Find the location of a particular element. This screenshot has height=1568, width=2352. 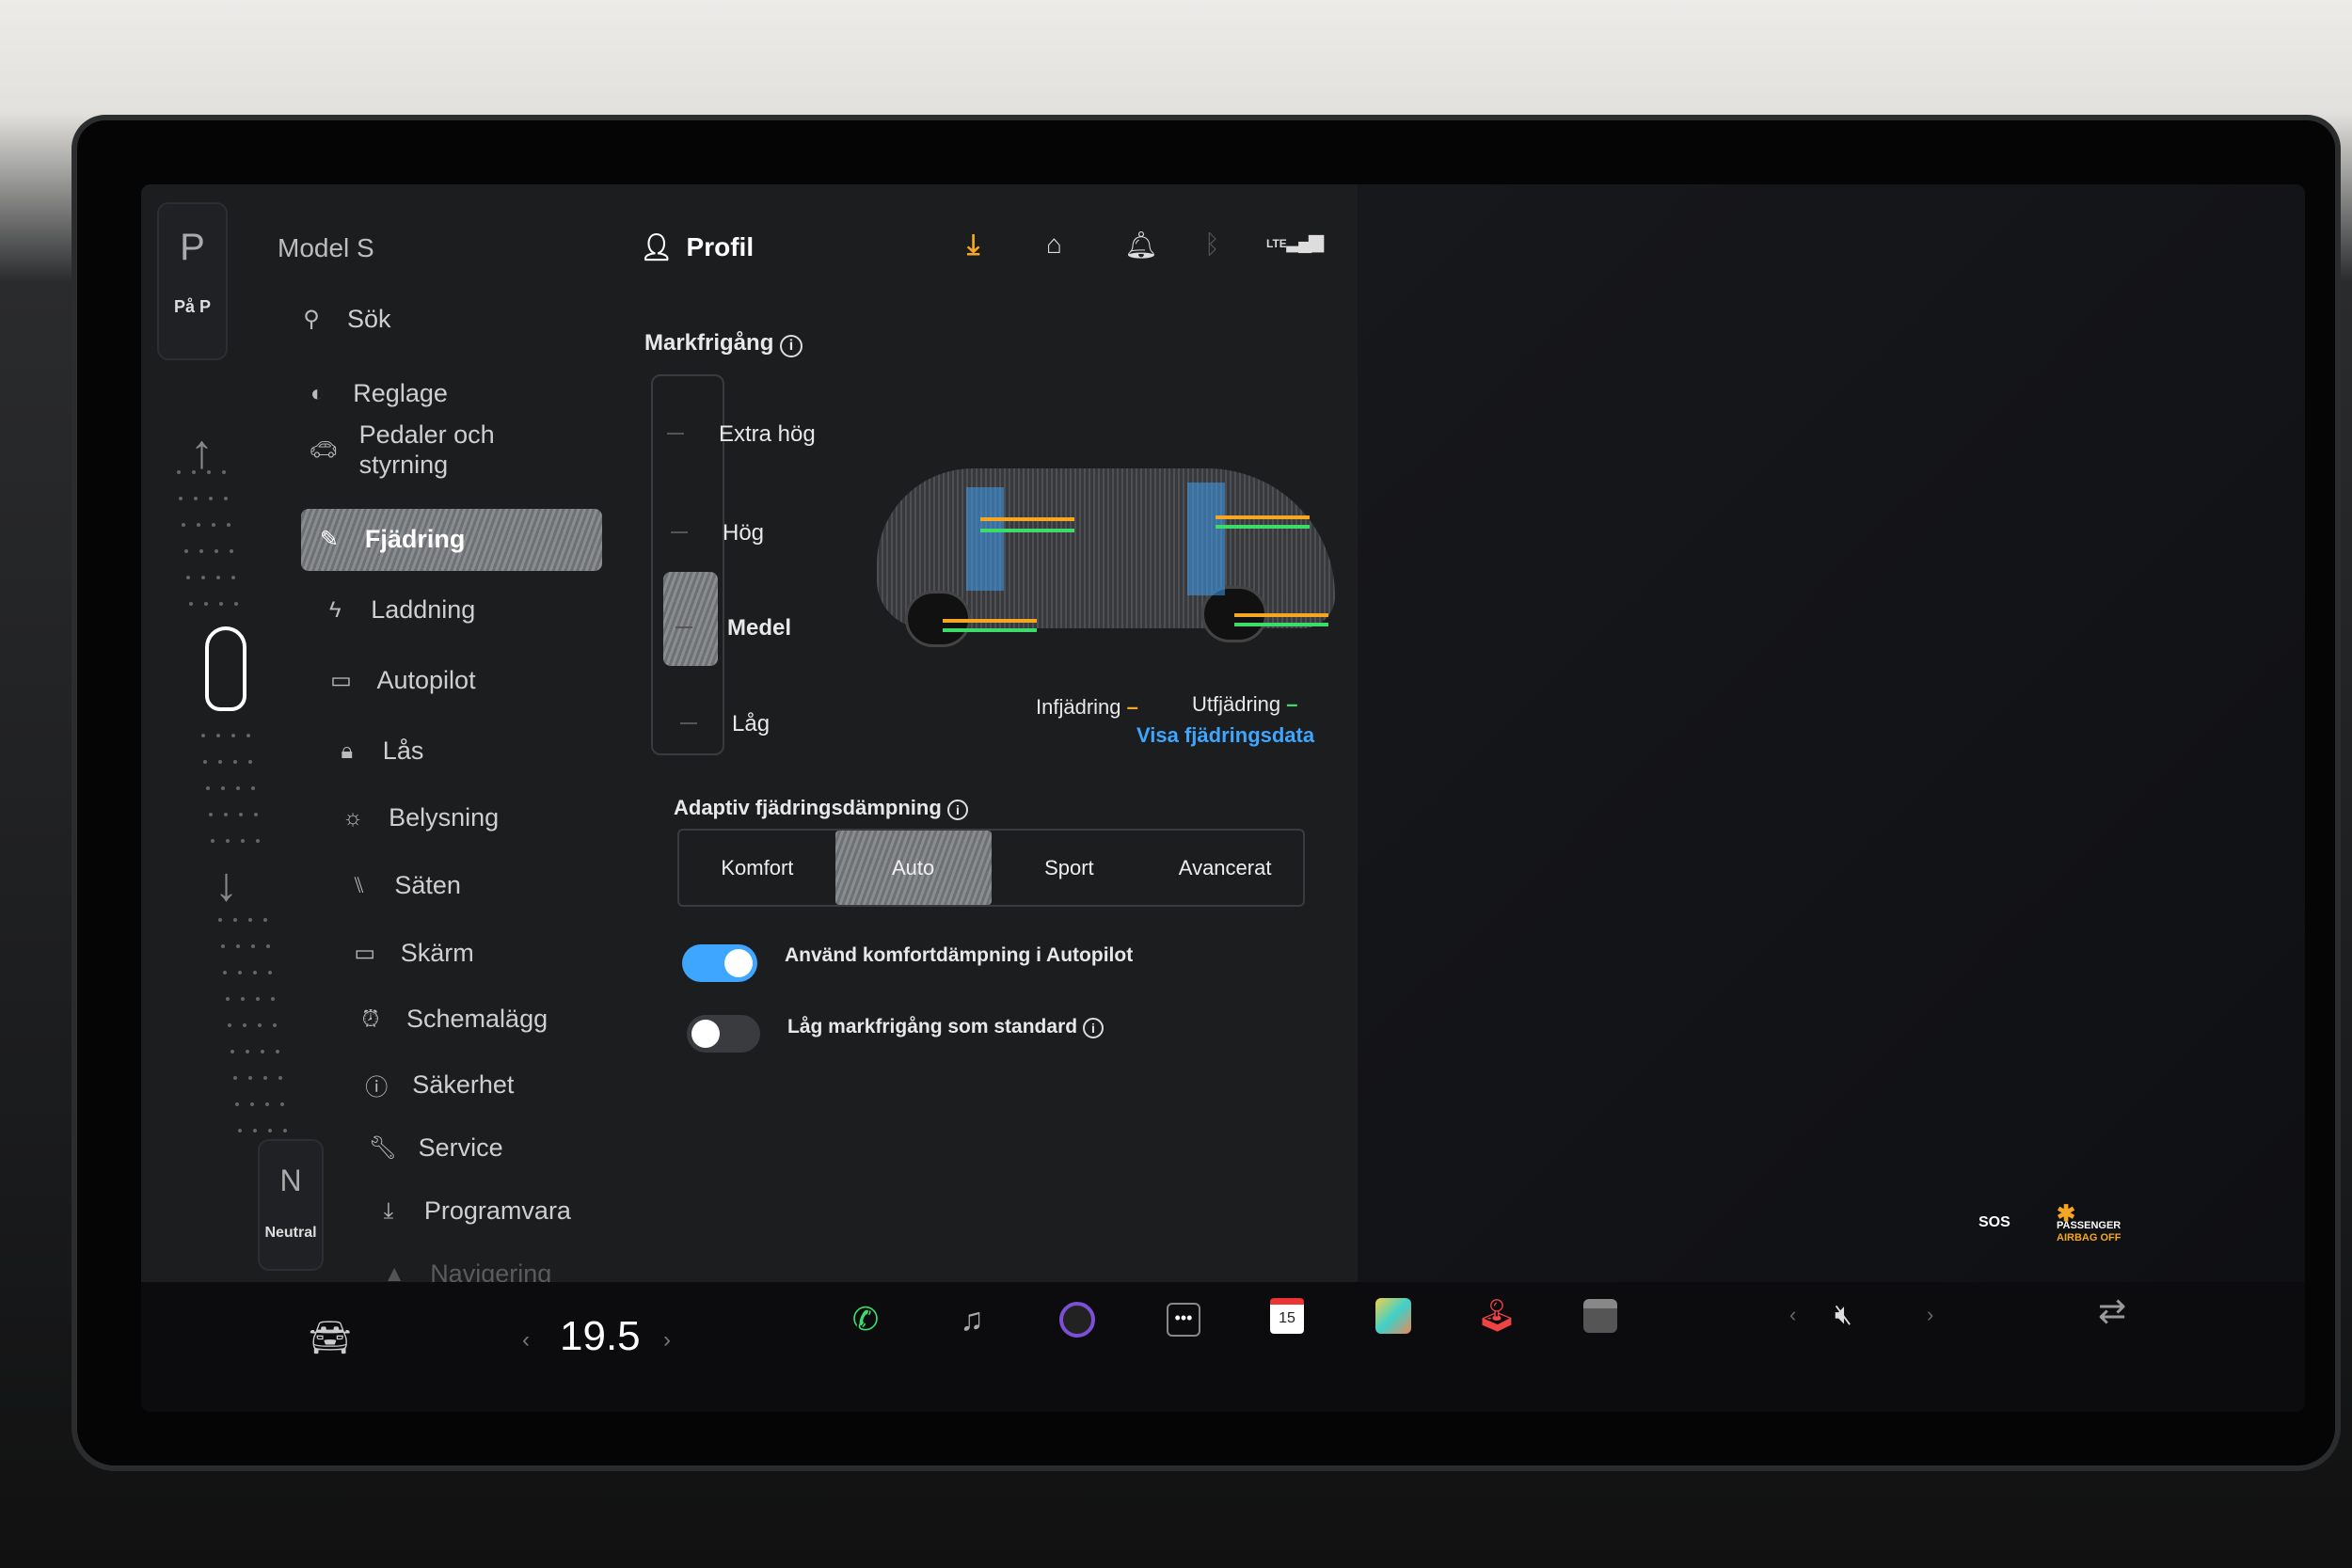

gear-park-label: P is located at coordinates (192, 247).